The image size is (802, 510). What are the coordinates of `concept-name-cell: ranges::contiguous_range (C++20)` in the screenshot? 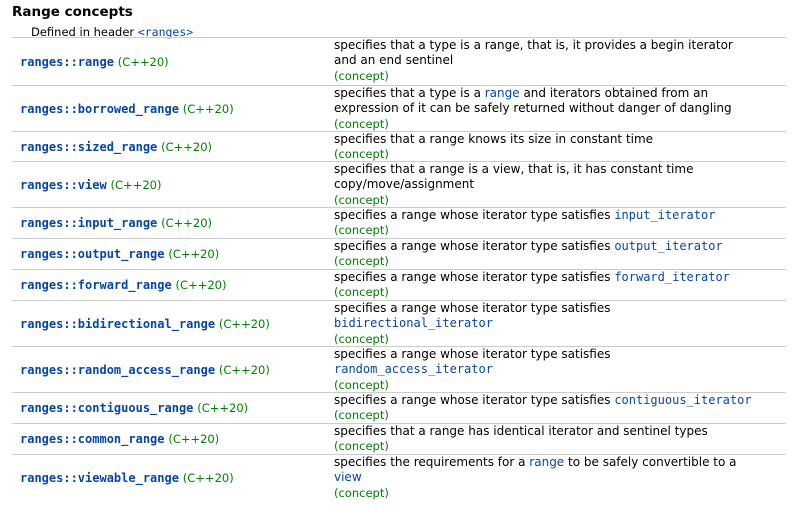 It's located at (134, 408).